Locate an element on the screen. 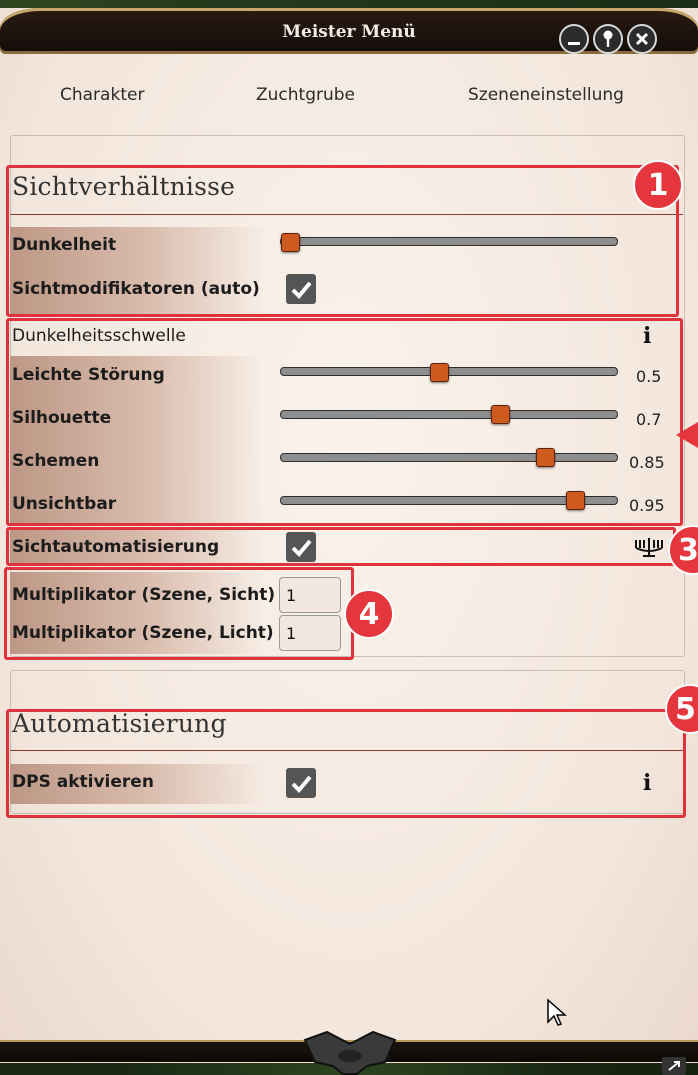  tab-szeneneinstellung: Szeneneinstellung is located at coordinates (546, 95).